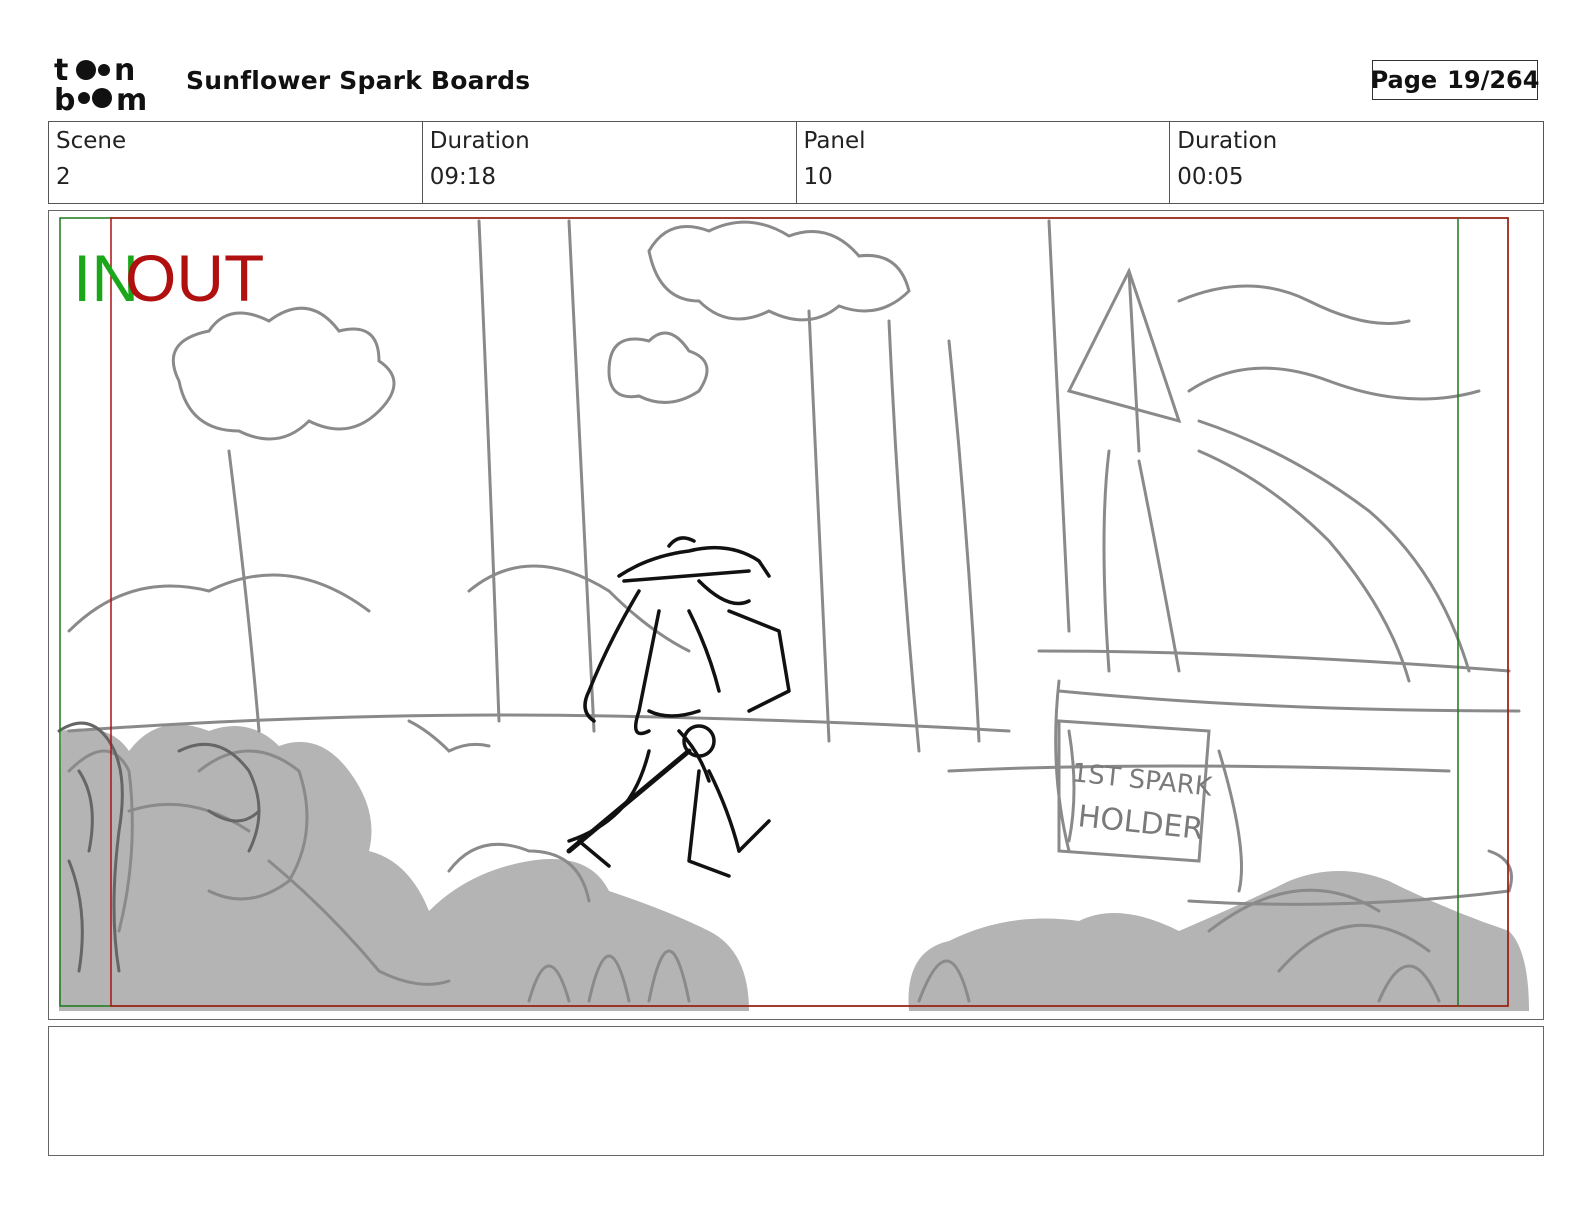  I want to click on project-title: Sunflower Spark Boards, so click(358, 80).